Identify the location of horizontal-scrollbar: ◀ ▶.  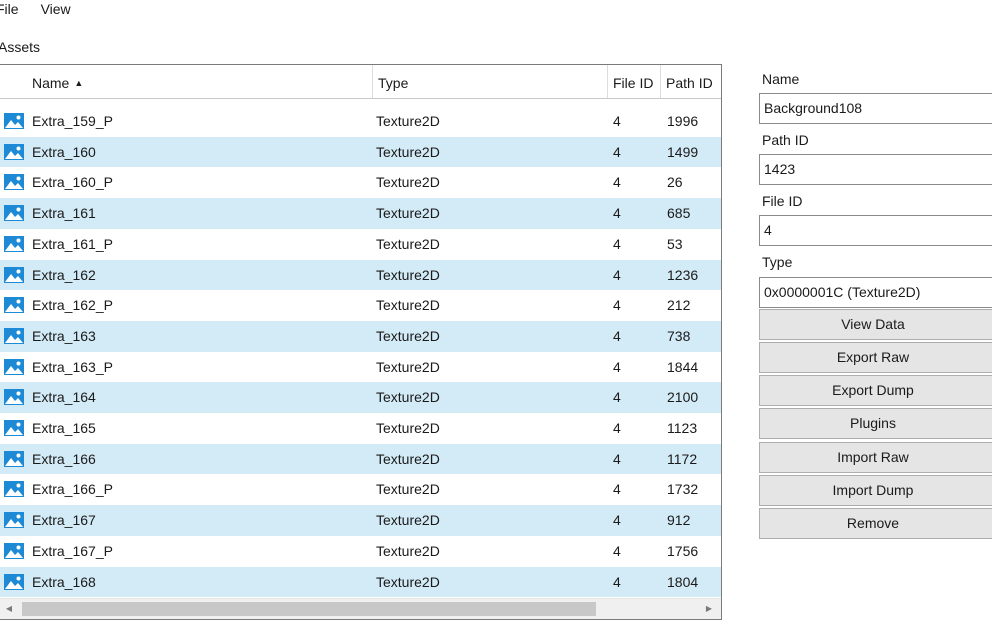
(360, 608).